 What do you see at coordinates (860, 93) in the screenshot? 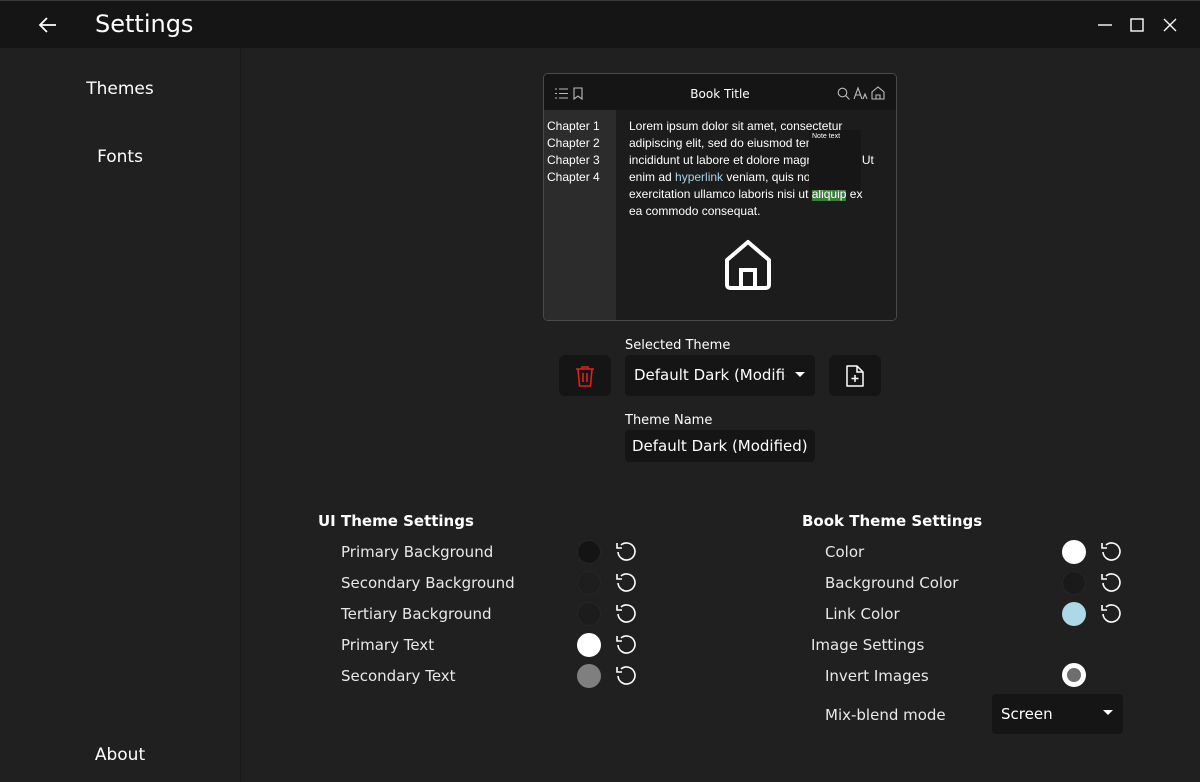
I see `font-size-icon` at bounding box center [860, 93].